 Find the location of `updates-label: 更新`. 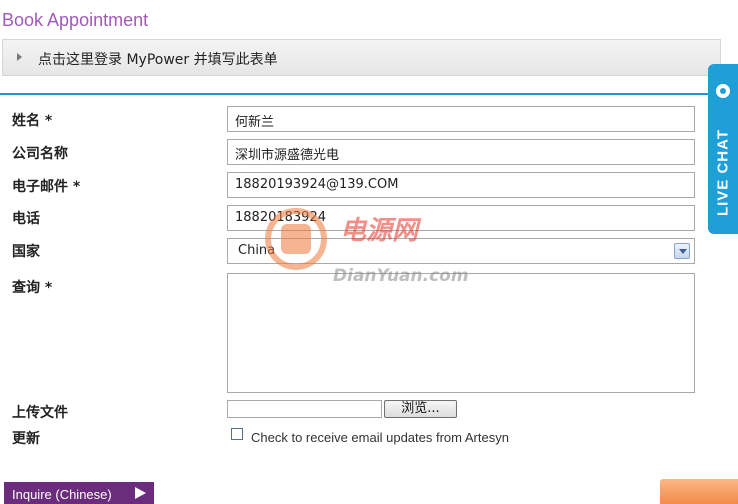

updates-label: 更新 is located at coordinates (26, 439).